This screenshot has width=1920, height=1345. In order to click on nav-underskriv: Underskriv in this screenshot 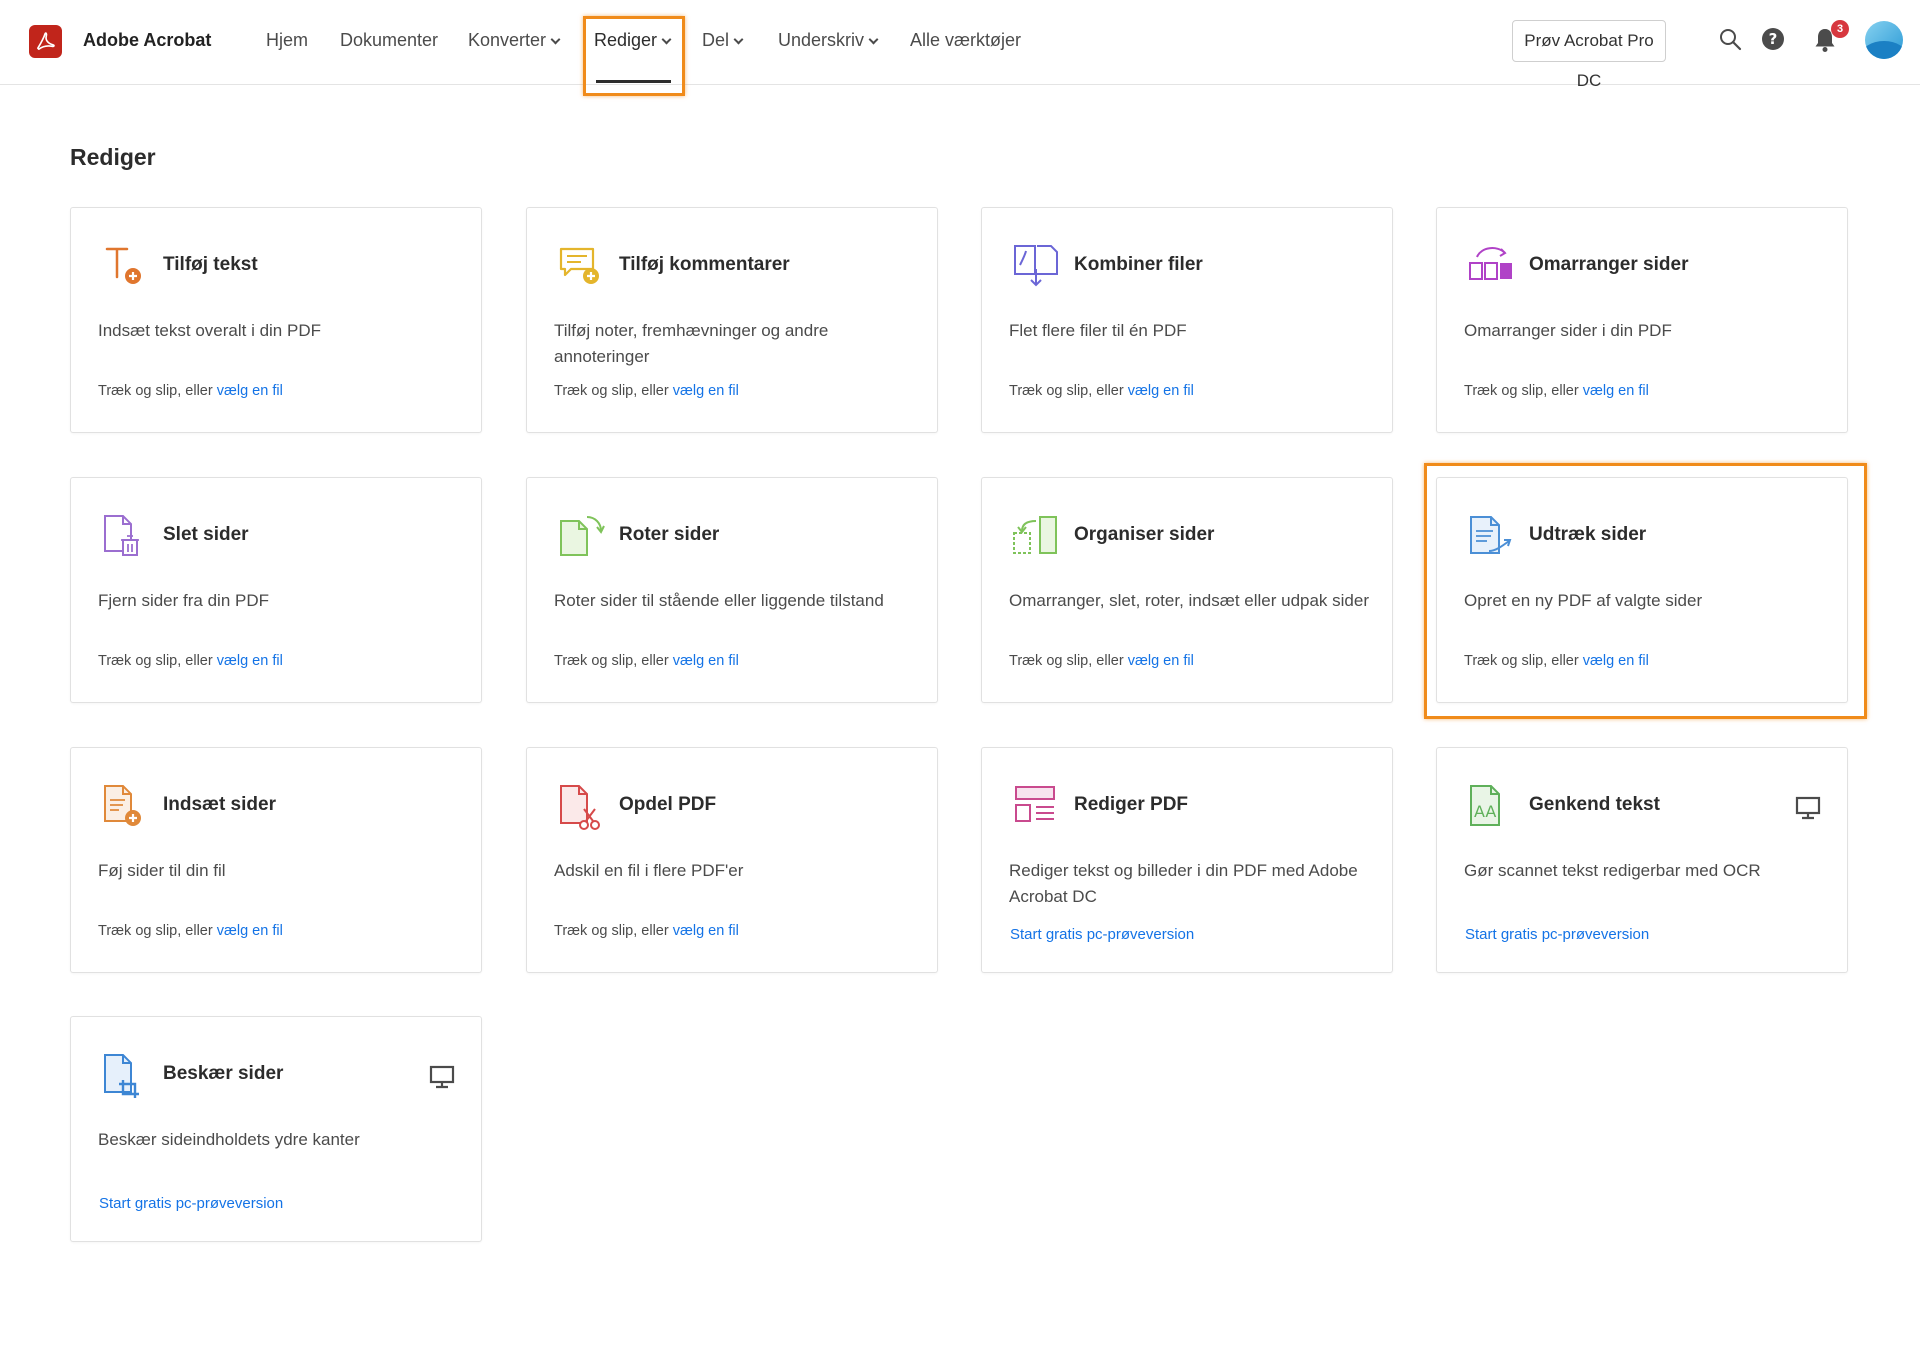, I will do `click(828, 40)`.